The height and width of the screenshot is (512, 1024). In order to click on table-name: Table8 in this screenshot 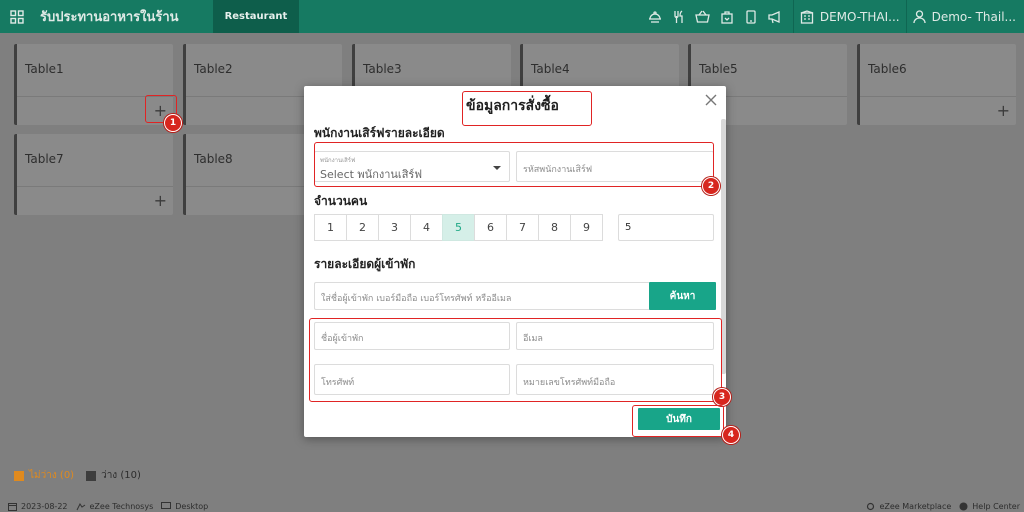, I will do `click(213, 159)`.